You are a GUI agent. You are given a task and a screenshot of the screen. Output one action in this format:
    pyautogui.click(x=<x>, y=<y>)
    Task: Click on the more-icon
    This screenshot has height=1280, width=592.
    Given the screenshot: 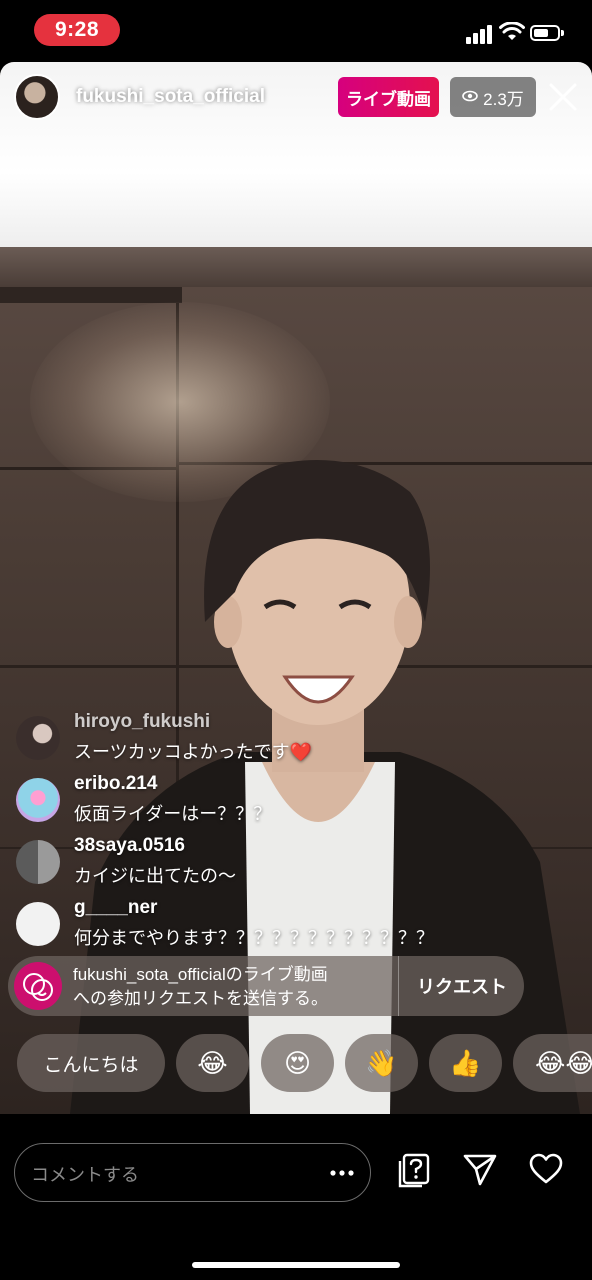 What is the action you would take?
    pyautogui.click(x=342, y=1173)
    